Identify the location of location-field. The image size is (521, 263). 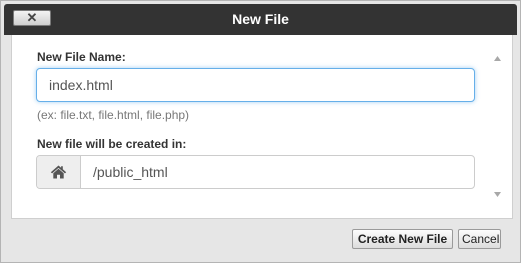
(255, 172).